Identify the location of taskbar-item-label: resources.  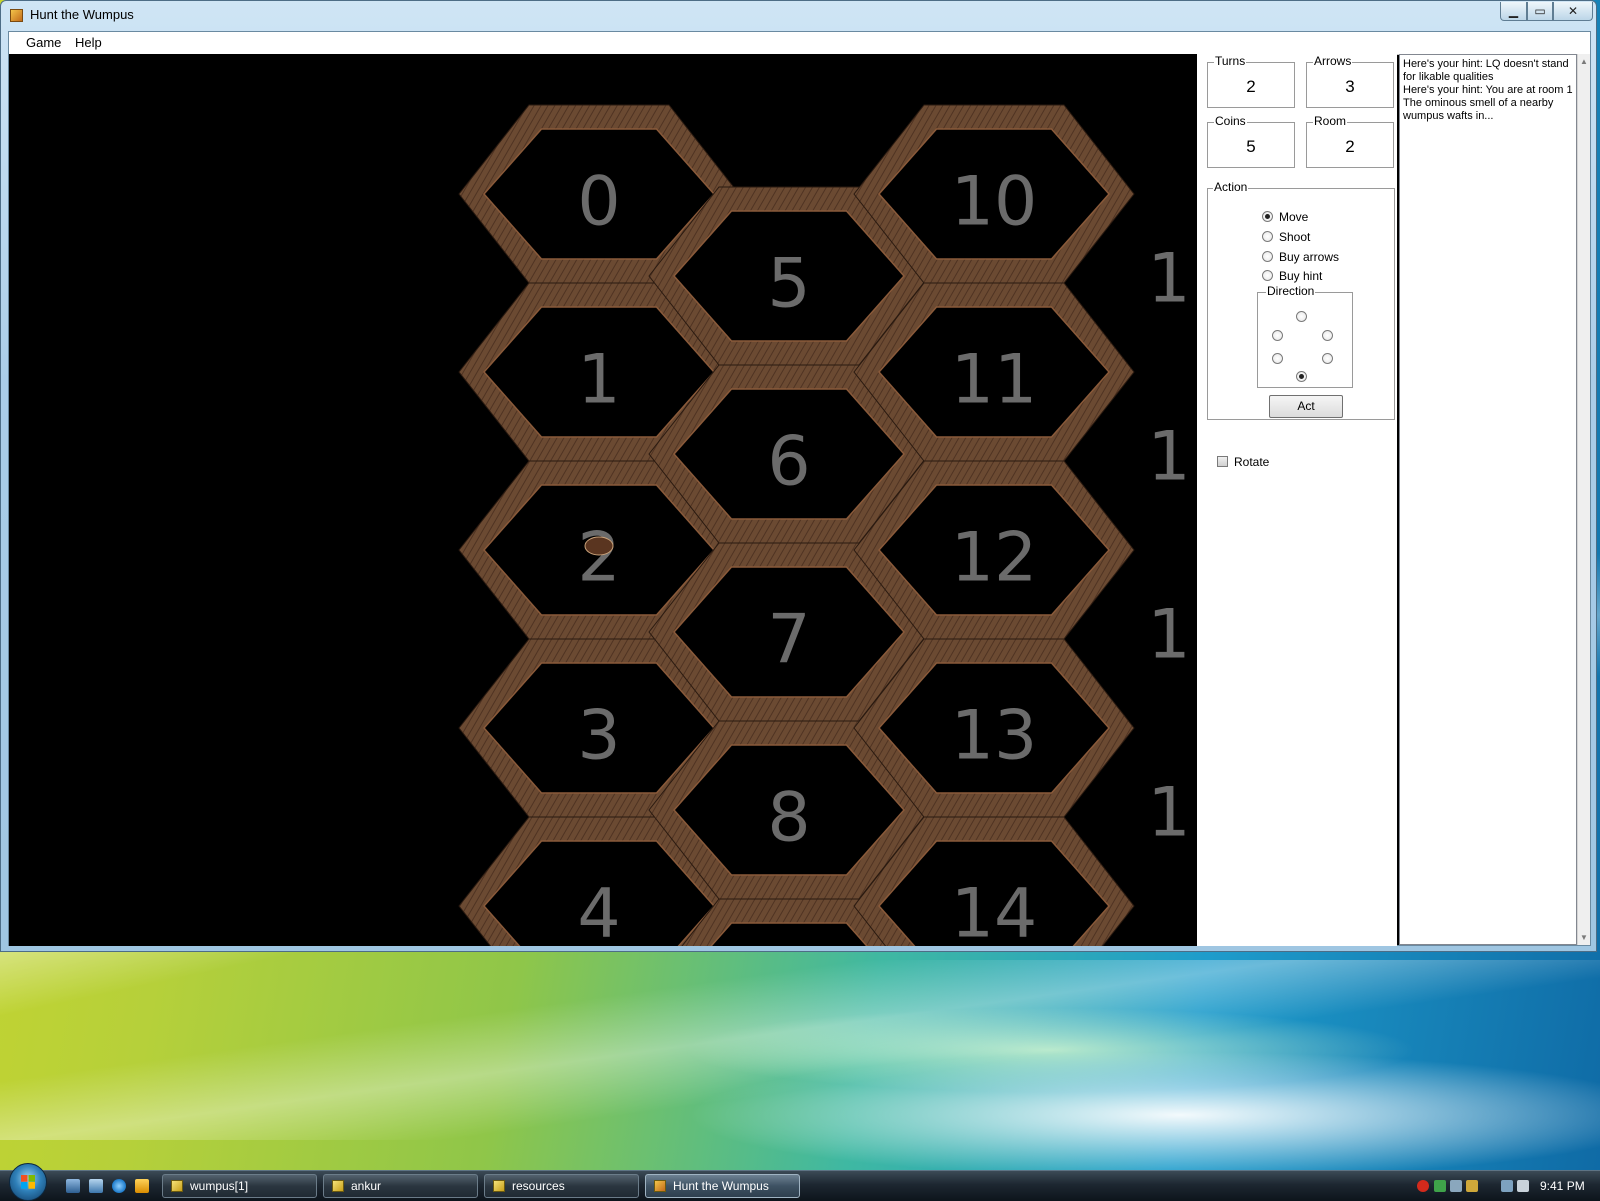
(538, 1186).